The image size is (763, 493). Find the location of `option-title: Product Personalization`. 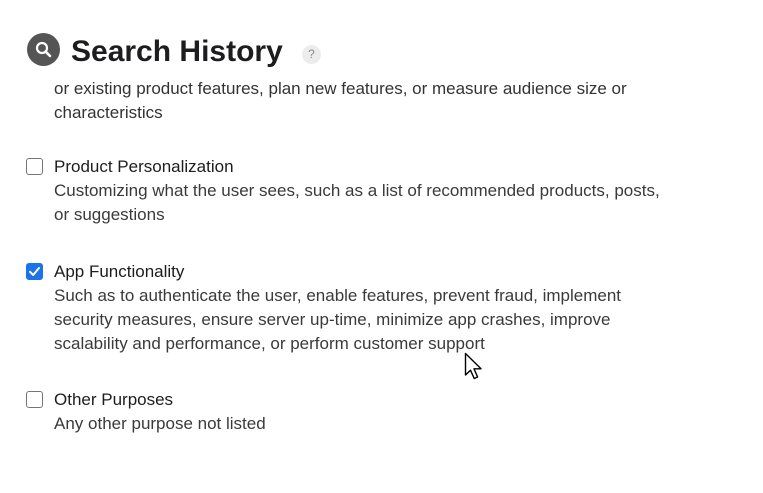

option-title: Product Personalization is located at coordinates (144, 167).